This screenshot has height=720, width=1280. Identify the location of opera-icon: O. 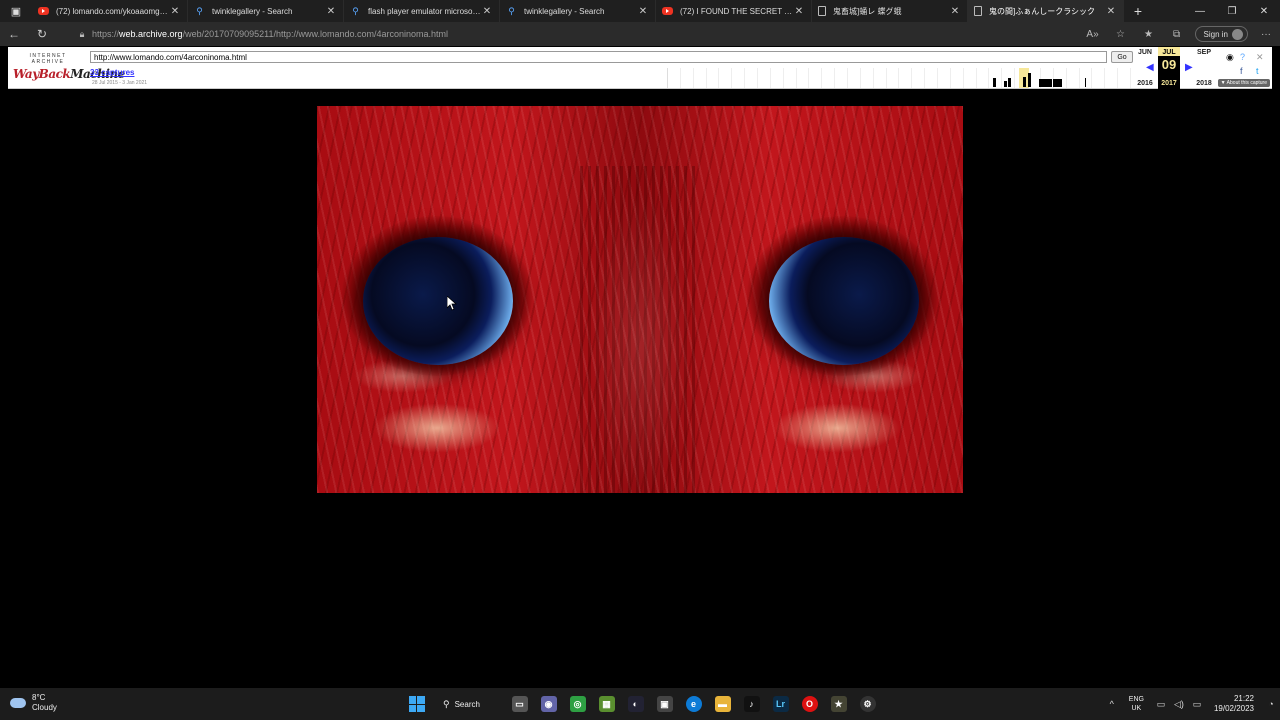
(809, 704).